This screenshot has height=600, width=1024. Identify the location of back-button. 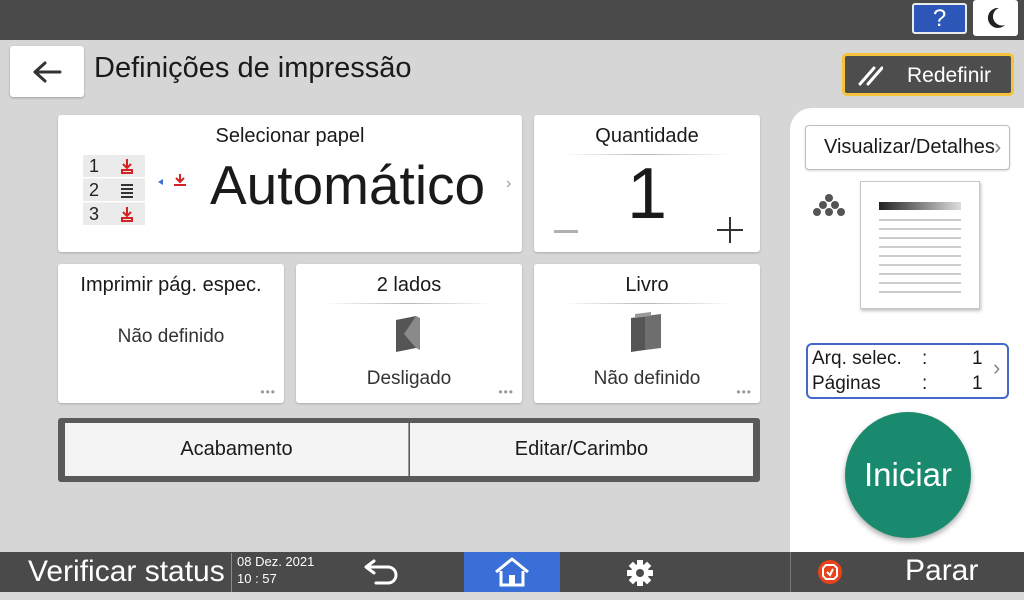
(47, 71).